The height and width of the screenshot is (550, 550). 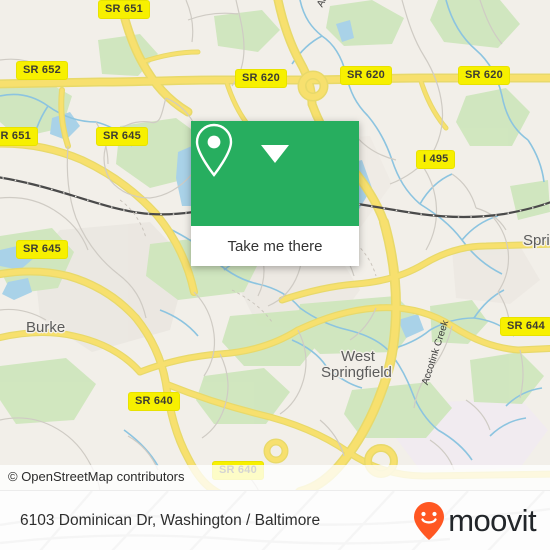 I want to click on road-shield: SR 644, so click(x=525, y=326).